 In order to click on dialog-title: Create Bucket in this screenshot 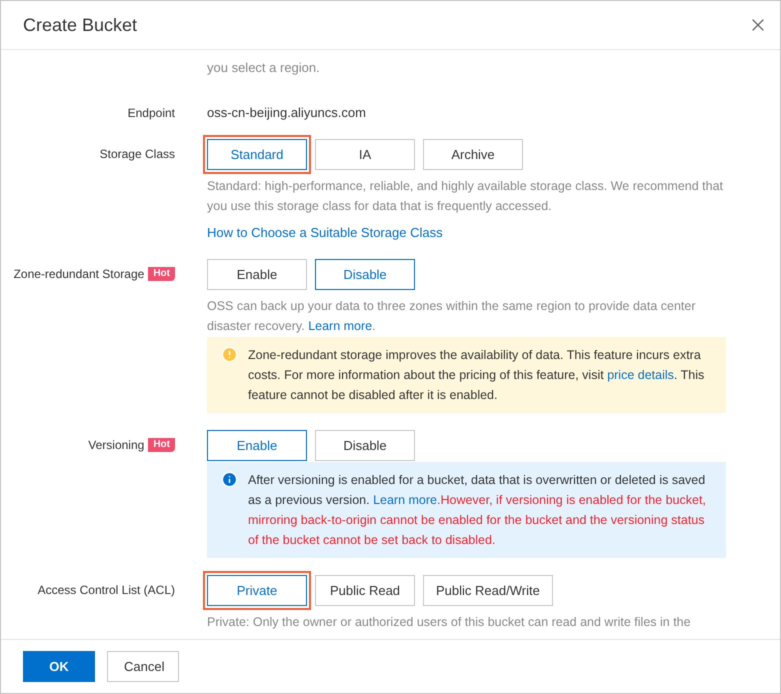, I will do `click(80, 25)`.